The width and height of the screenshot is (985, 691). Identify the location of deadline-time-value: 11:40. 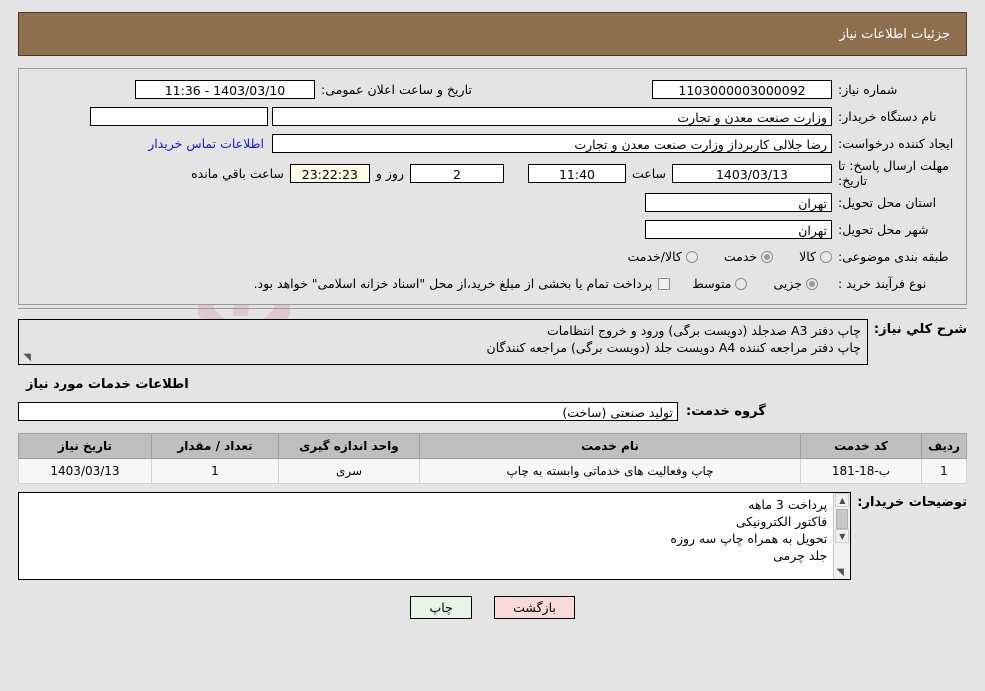
(576, 173).